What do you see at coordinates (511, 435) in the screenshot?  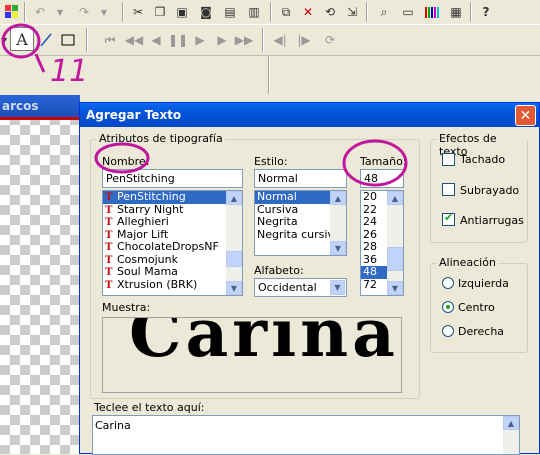 I see `text-entry-scrollbar: ▲` at bounding box center [511, 435].